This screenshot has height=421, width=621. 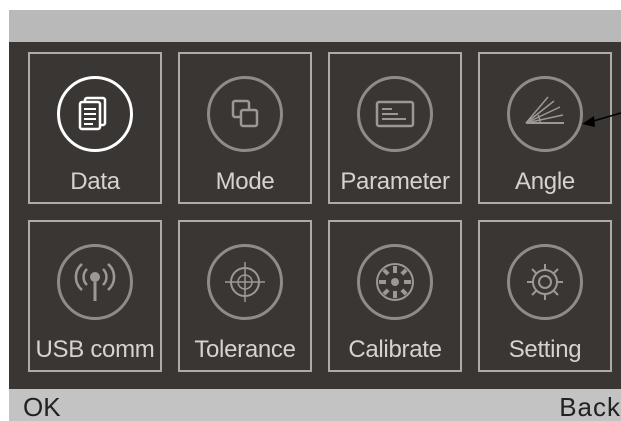 I want to click on calibrate-icon, so click(x=395, y=282).